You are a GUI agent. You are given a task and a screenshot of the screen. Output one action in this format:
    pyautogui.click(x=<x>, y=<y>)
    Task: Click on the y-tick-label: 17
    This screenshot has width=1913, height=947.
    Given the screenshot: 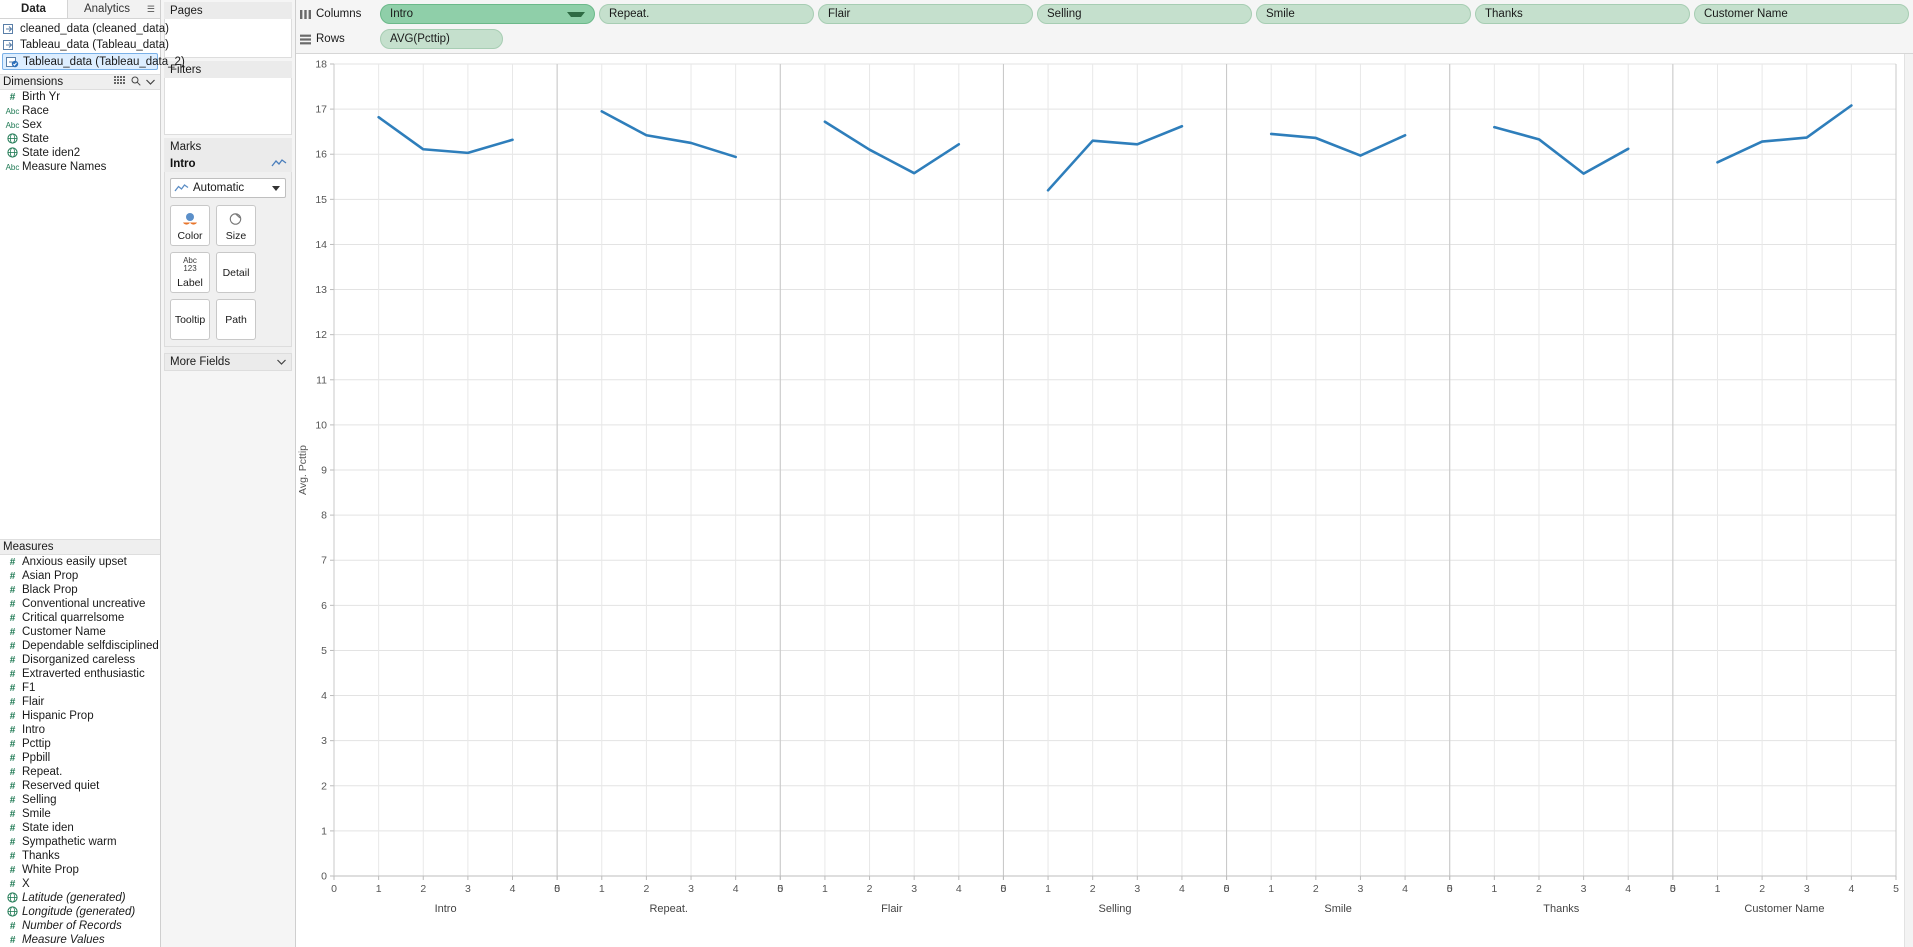 What is the action you would take?
    pyautogui.click(x=321, y=110)
    